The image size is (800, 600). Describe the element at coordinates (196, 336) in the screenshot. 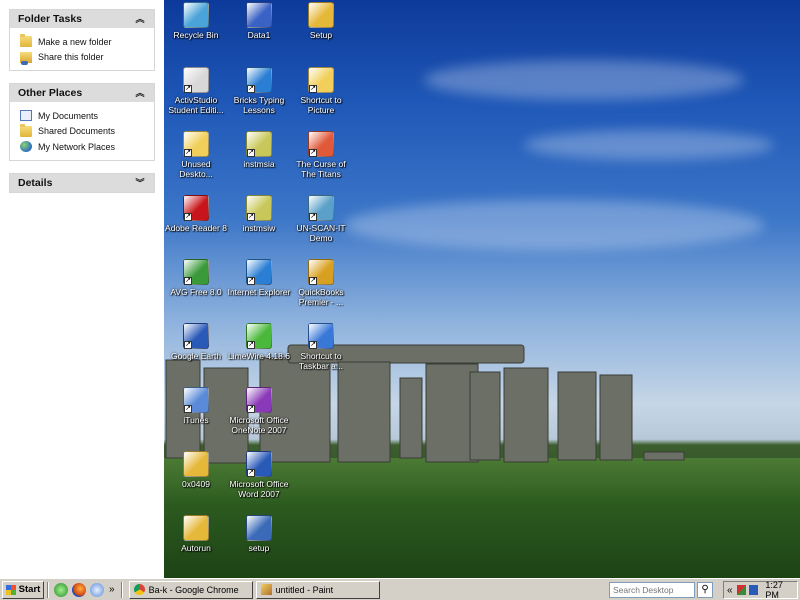

I see `google-earth-icon: ↗` at that location.